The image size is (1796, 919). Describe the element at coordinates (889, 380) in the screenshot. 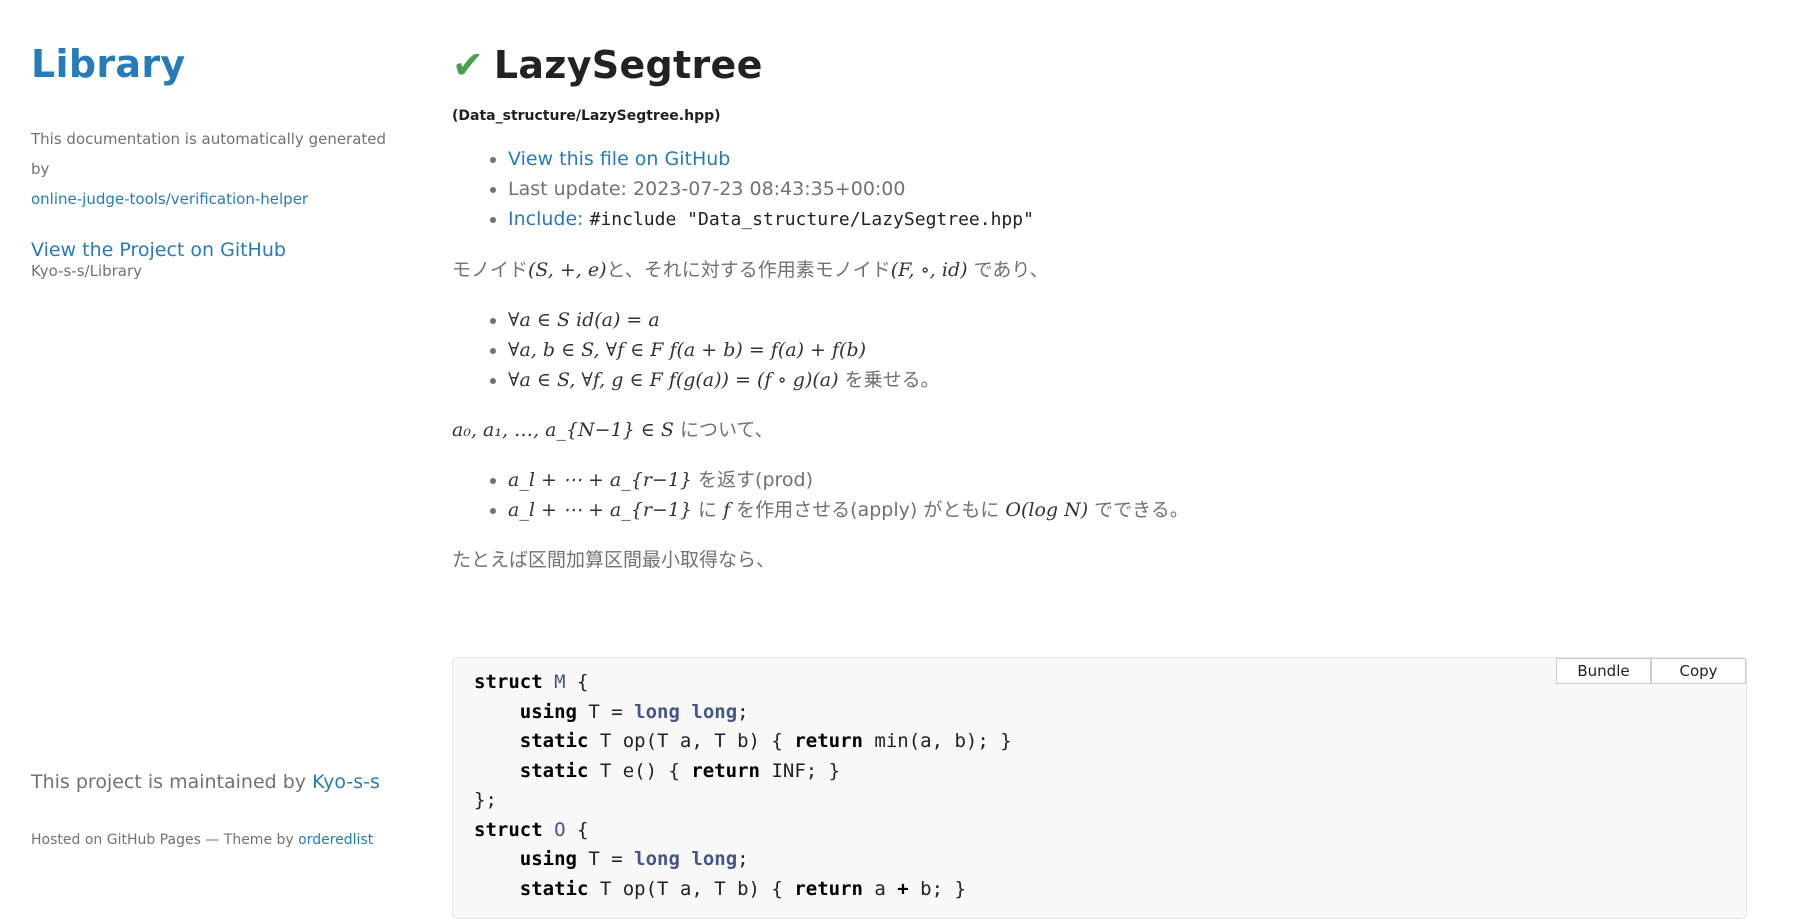

I see `desc-text: を乗せる。` at that location.